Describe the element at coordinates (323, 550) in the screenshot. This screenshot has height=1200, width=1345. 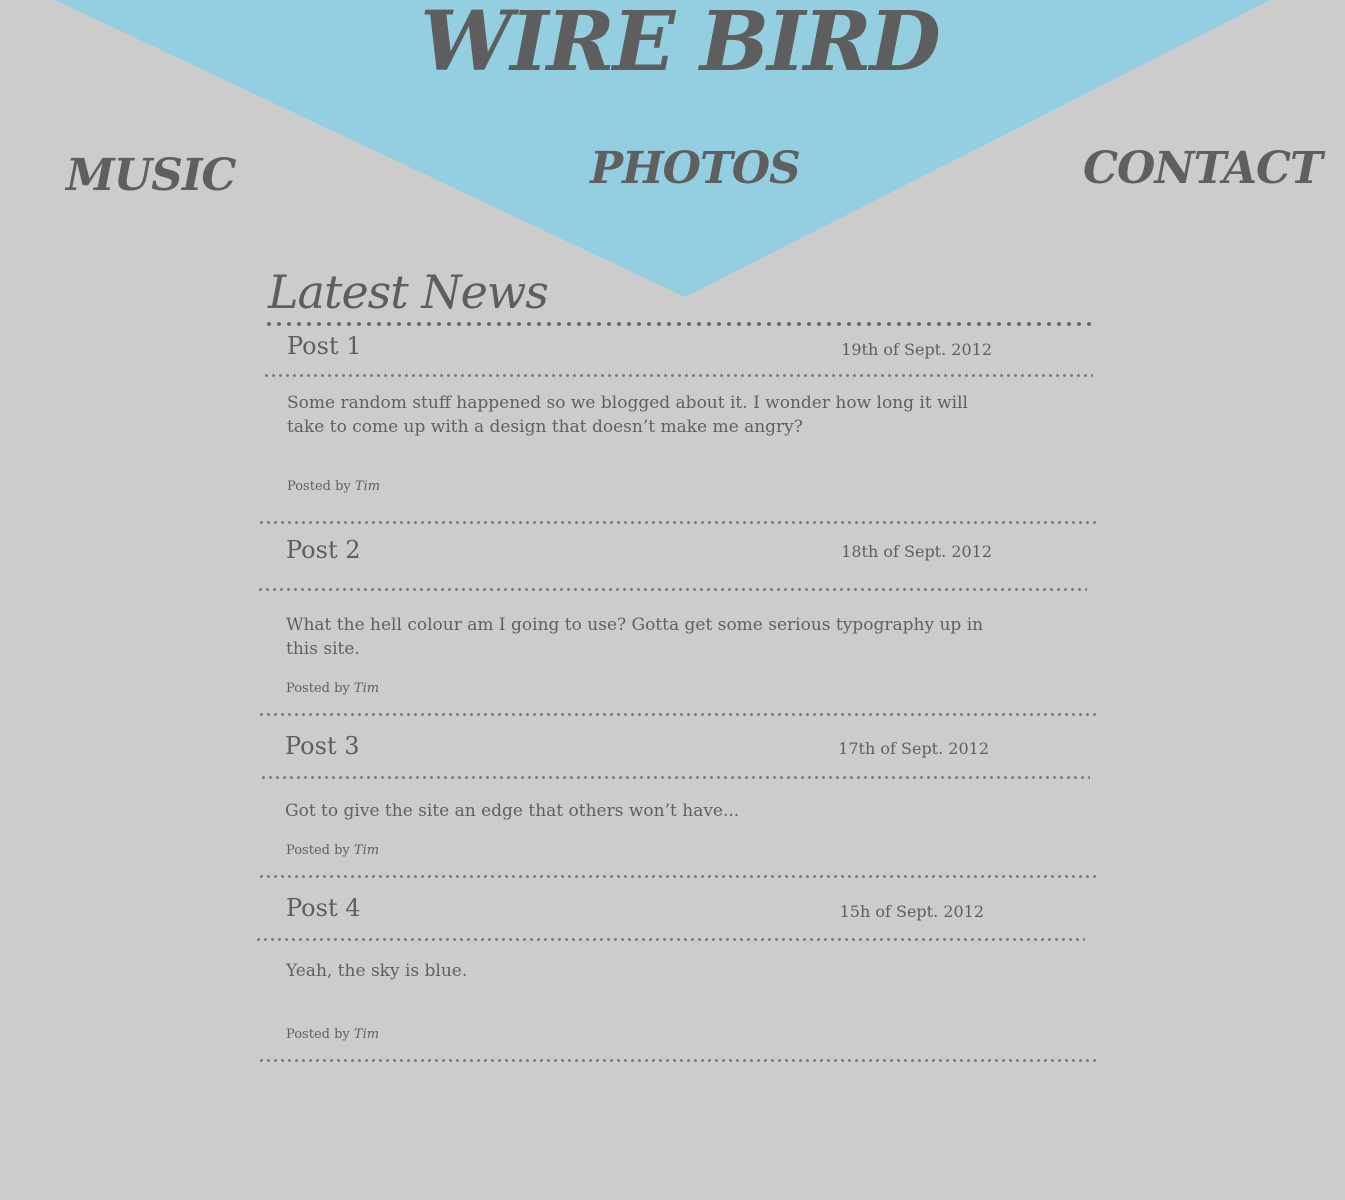
I see `post-title: Post 2` at that location.